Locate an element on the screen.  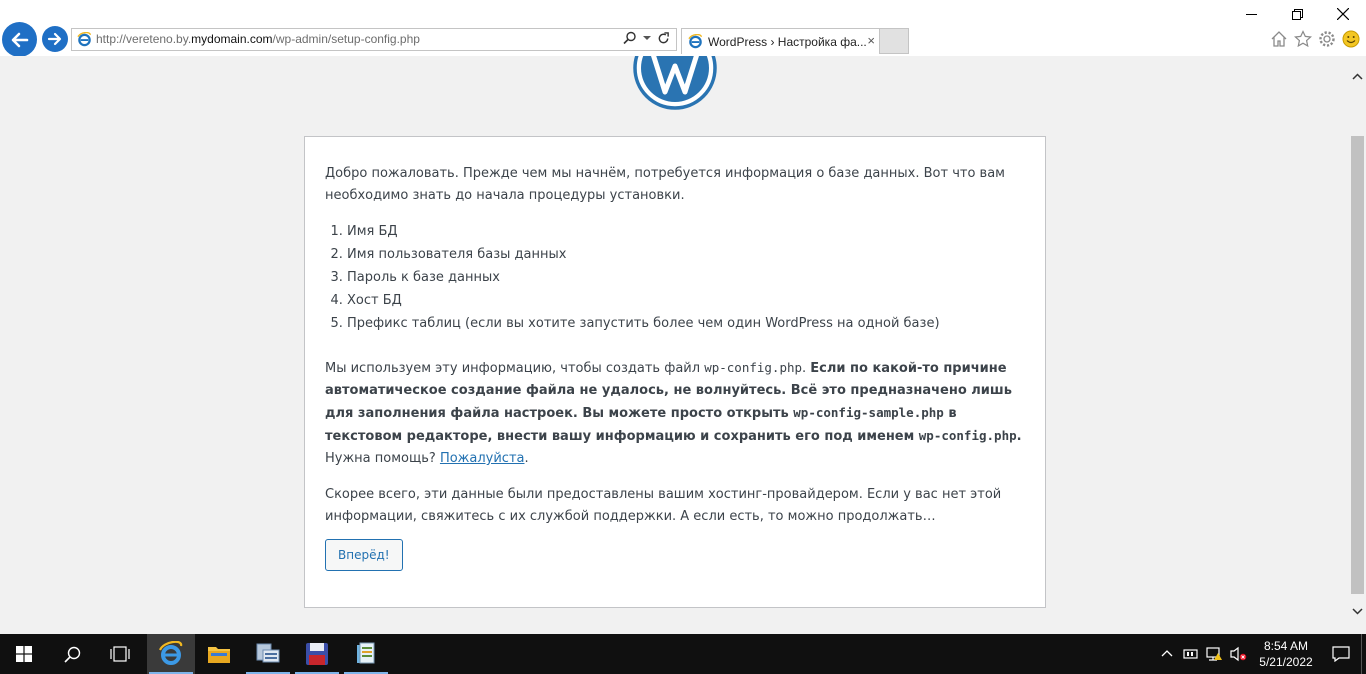
list-item: Хост БД is located at coordinates (686, 300).